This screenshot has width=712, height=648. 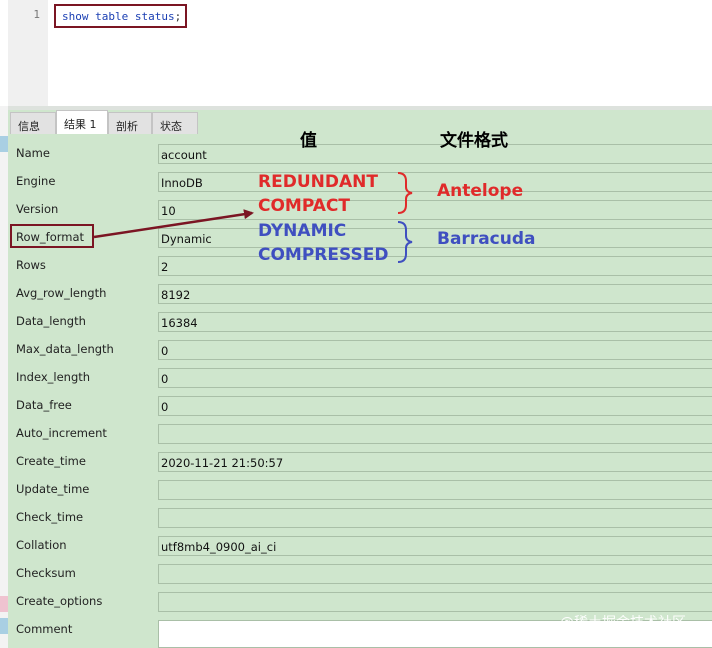 I want to click on antelope-value-redundant: REDUNDANT, so click(x=318, y=182).